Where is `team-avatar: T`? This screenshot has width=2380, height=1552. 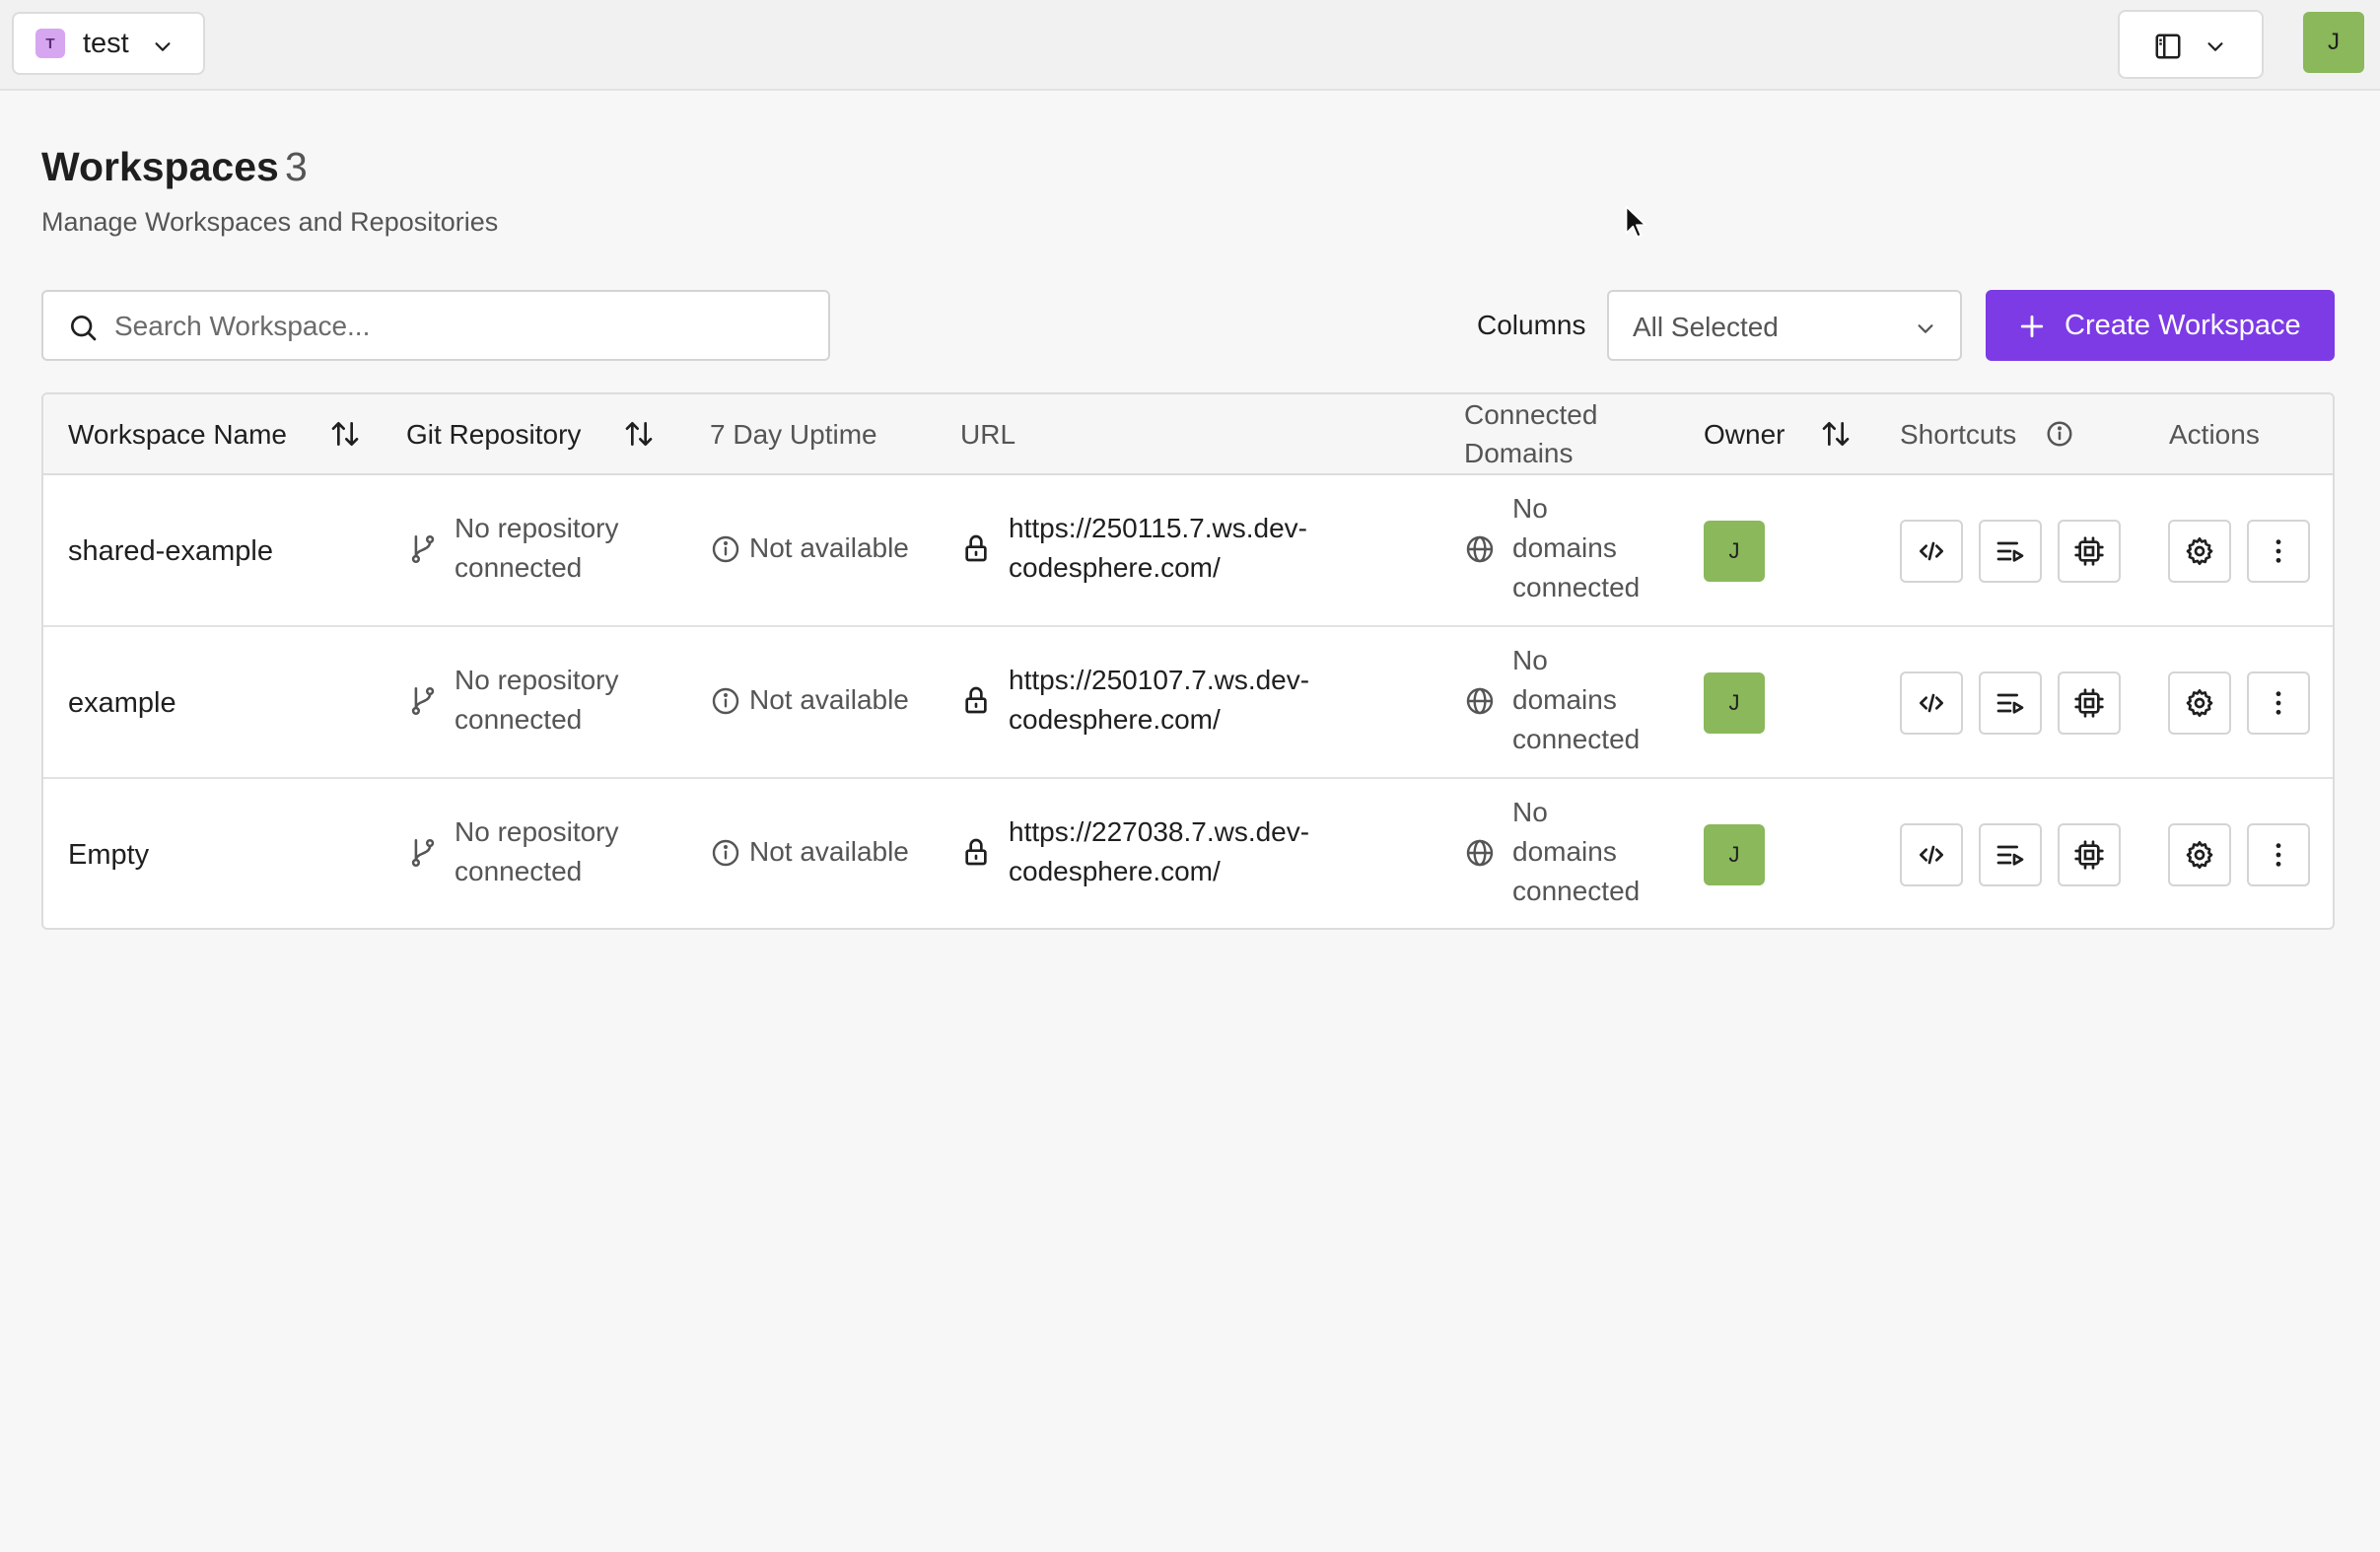
team-avatar: T is located at coordinates (50, 43).